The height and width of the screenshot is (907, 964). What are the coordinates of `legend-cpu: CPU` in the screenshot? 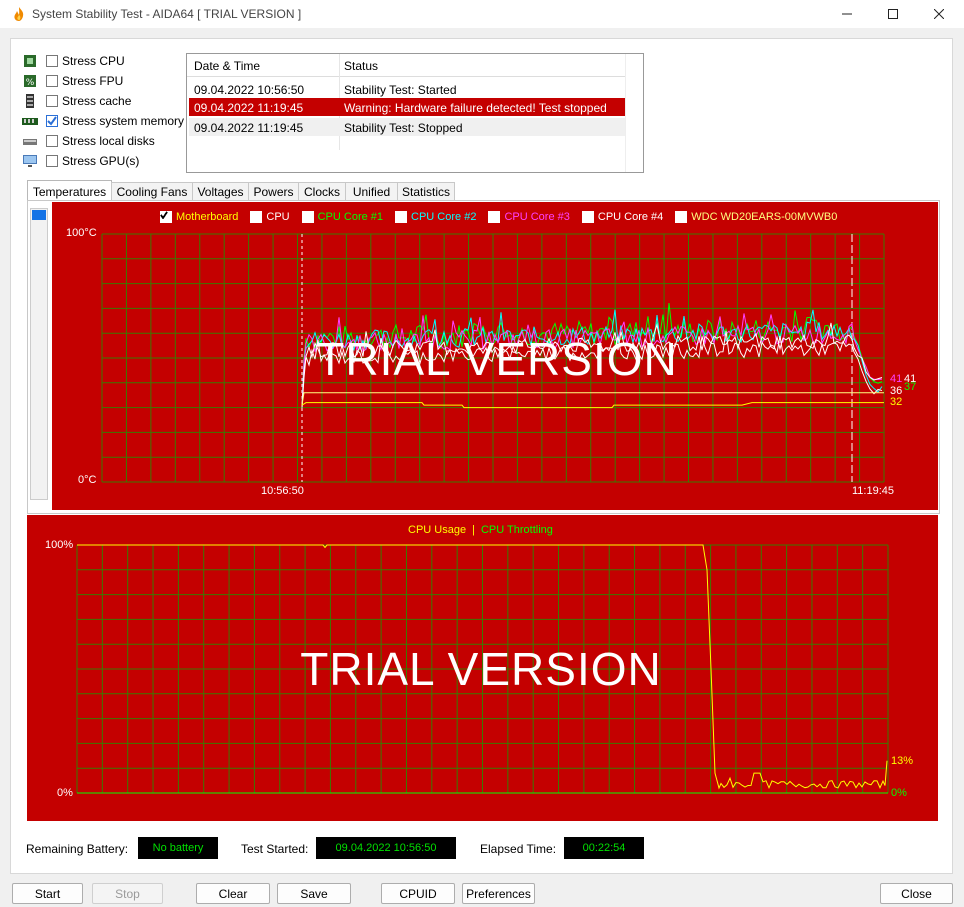 It's located at (225, 217).